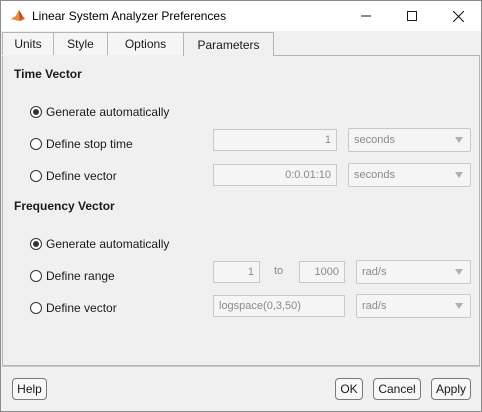  What do you see at coordinates (397, 389) in the screenshot?
I see `cancel-button: Cancel` at bounding box center [397, 389].